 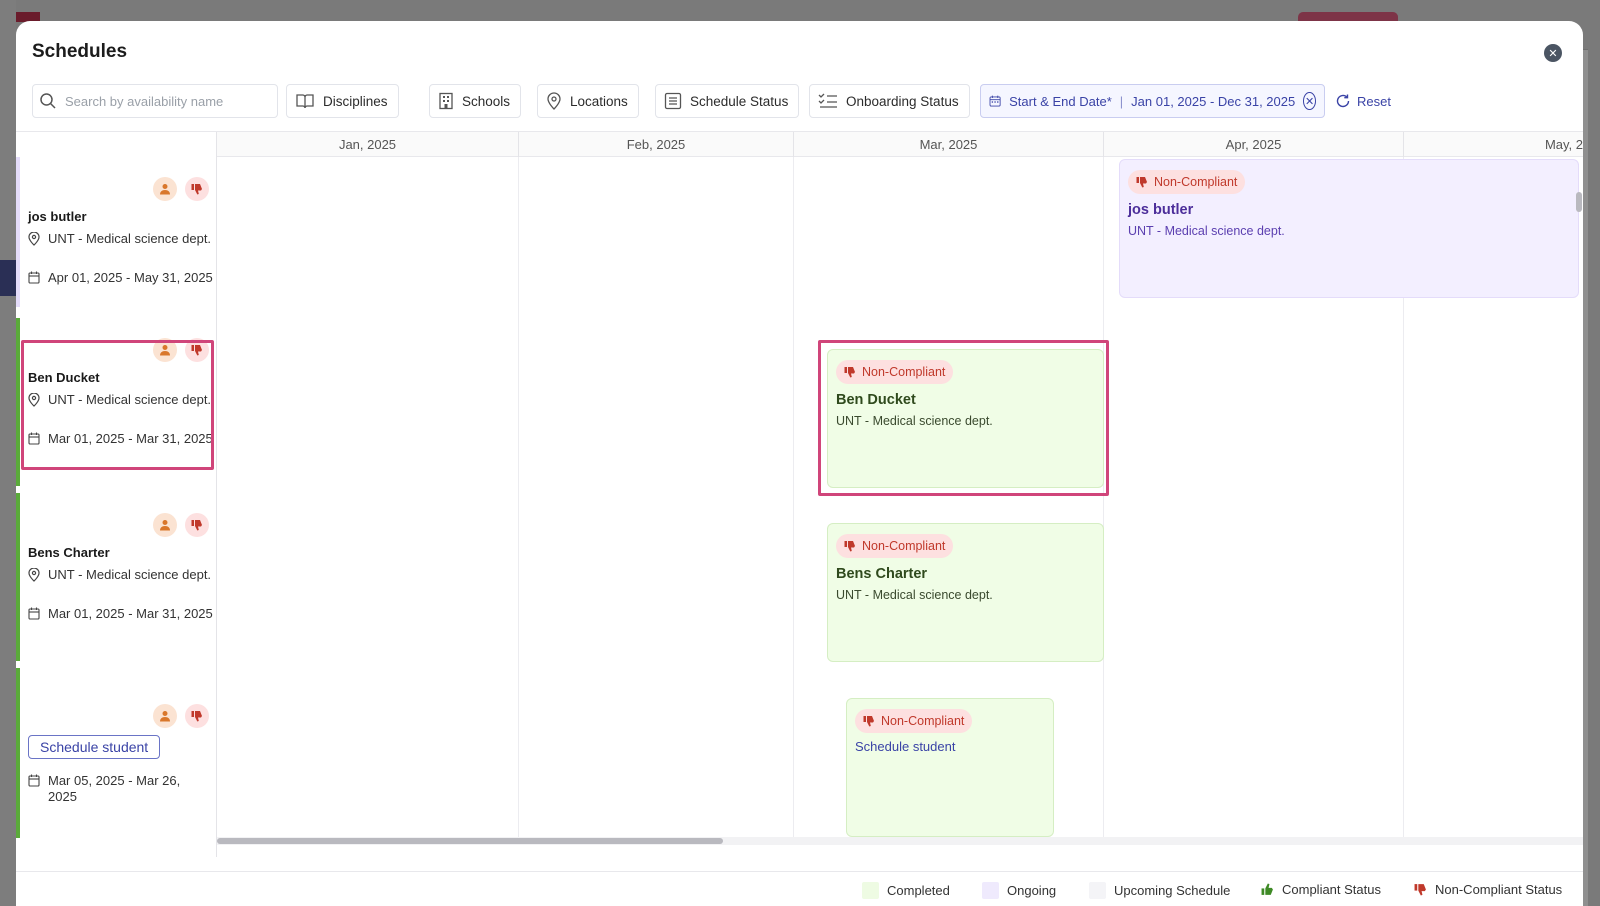 What do you see at coordinates (950, 767) in the screenshot?
I see `schedule-event-card: Non-Compliant Schedule student` at bounding box center [950, 767].